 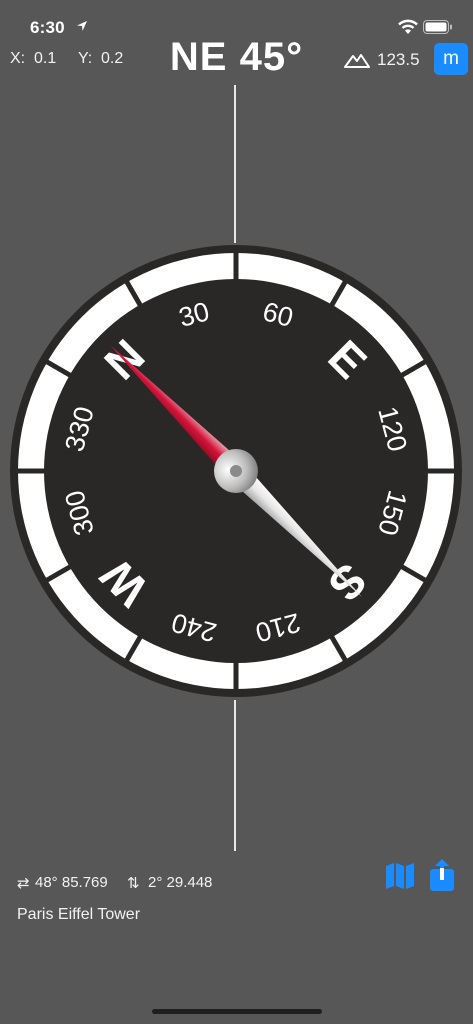 I want to click on heading-guide-line-bottom, so click(x=235, y=775).